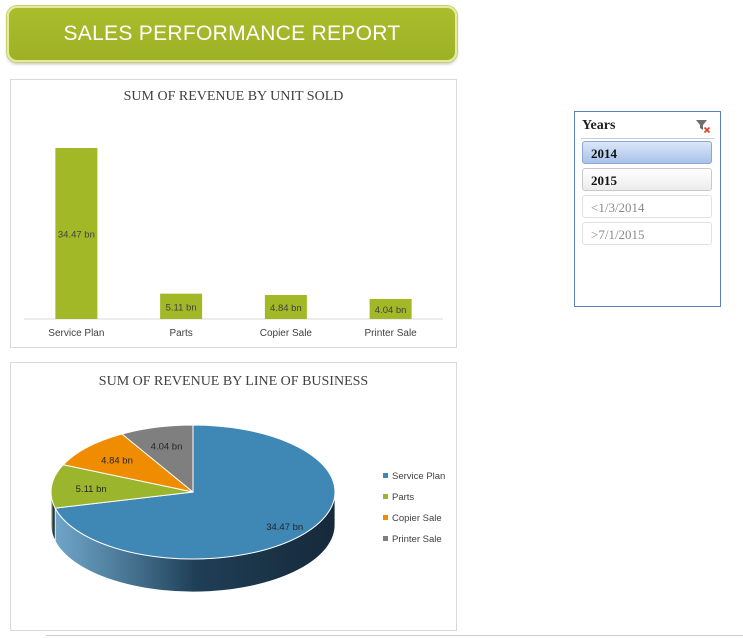 This screenshot has width=743, height=638. I want to click on slicer-item-2015: 2015, so click(647, 179).